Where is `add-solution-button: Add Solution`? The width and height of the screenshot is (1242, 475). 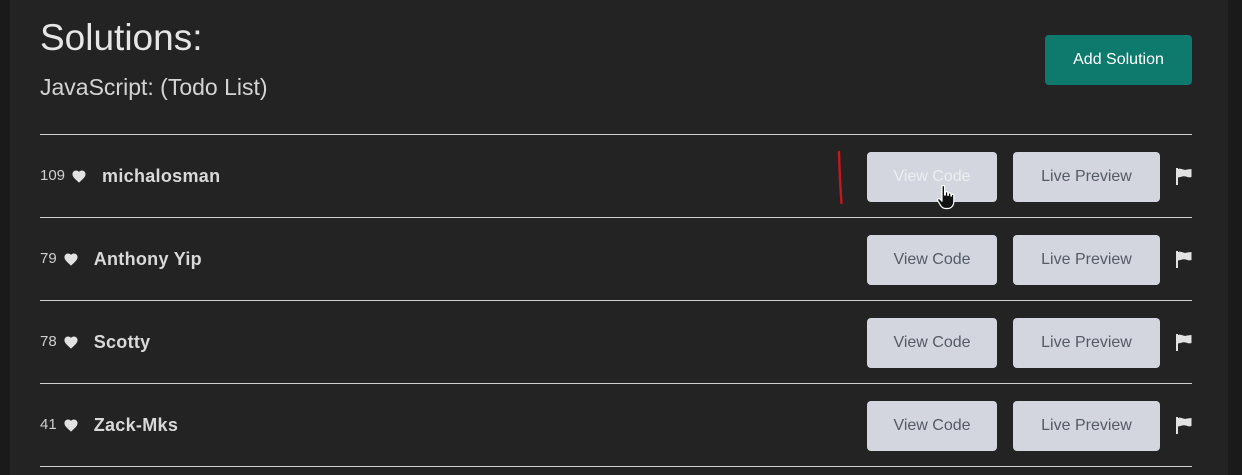
add-solution-button: Add Solution is located at coordinates (1118, 60).